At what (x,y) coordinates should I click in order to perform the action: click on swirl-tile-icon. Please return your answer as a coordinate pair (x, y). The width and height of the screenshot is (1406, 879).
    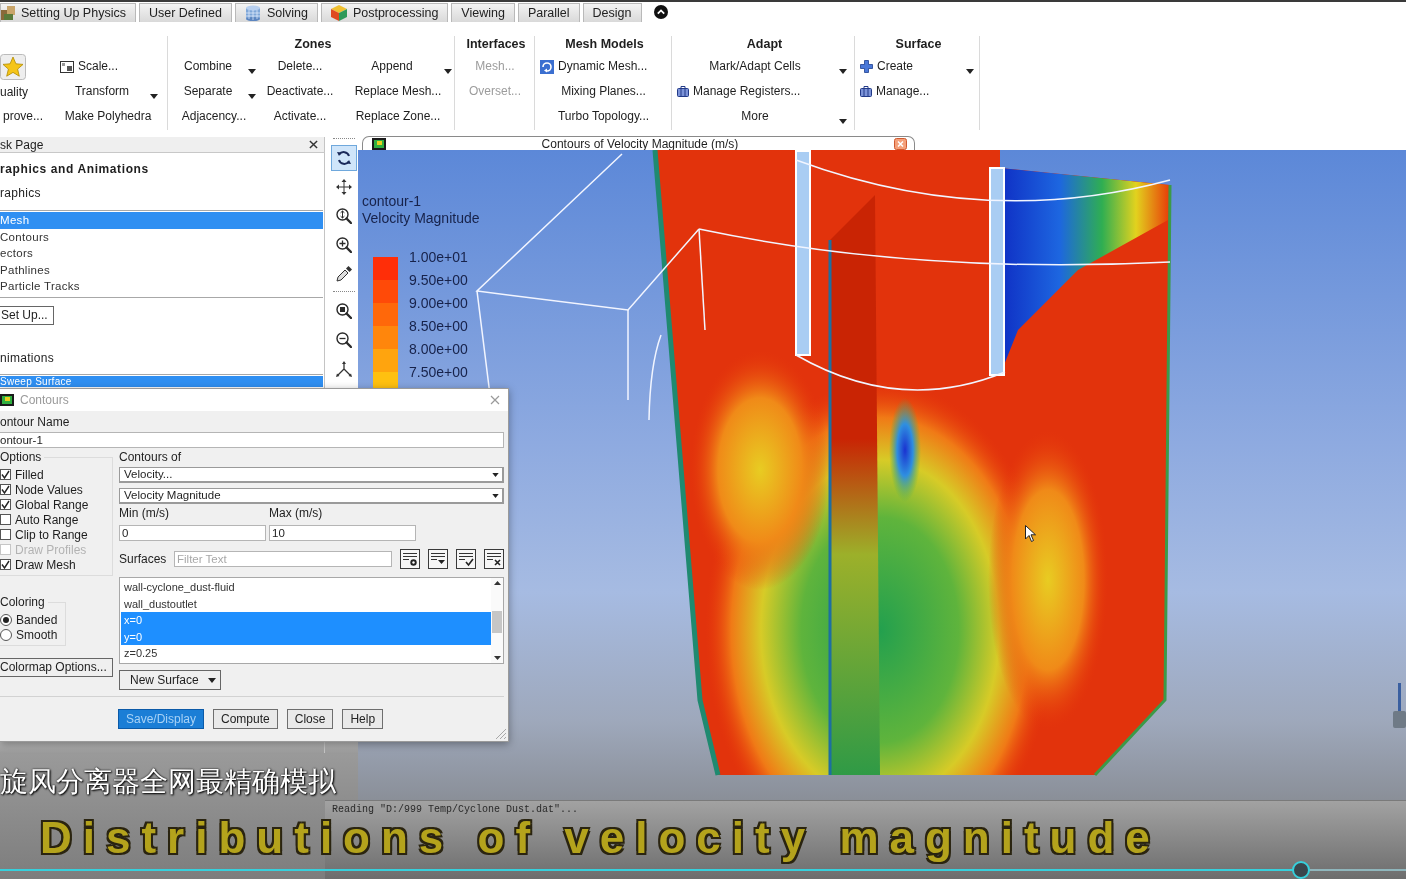
    Looking at the image, I should click on (547, 66).